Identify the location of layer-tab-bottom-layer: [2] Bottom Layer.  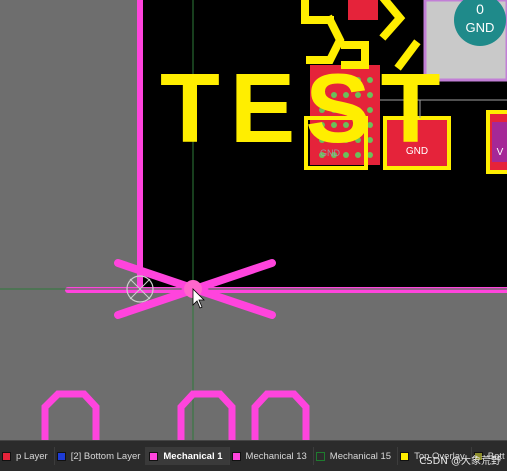
(100, 456).